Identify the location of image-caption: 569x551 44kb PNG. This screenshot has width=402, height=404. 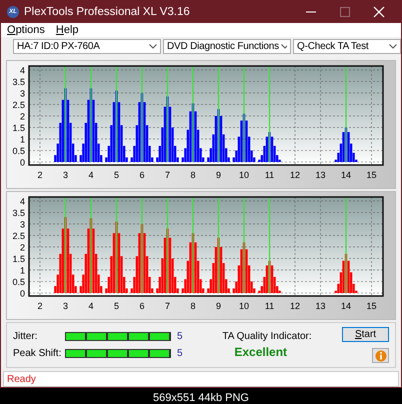
(201, 398).